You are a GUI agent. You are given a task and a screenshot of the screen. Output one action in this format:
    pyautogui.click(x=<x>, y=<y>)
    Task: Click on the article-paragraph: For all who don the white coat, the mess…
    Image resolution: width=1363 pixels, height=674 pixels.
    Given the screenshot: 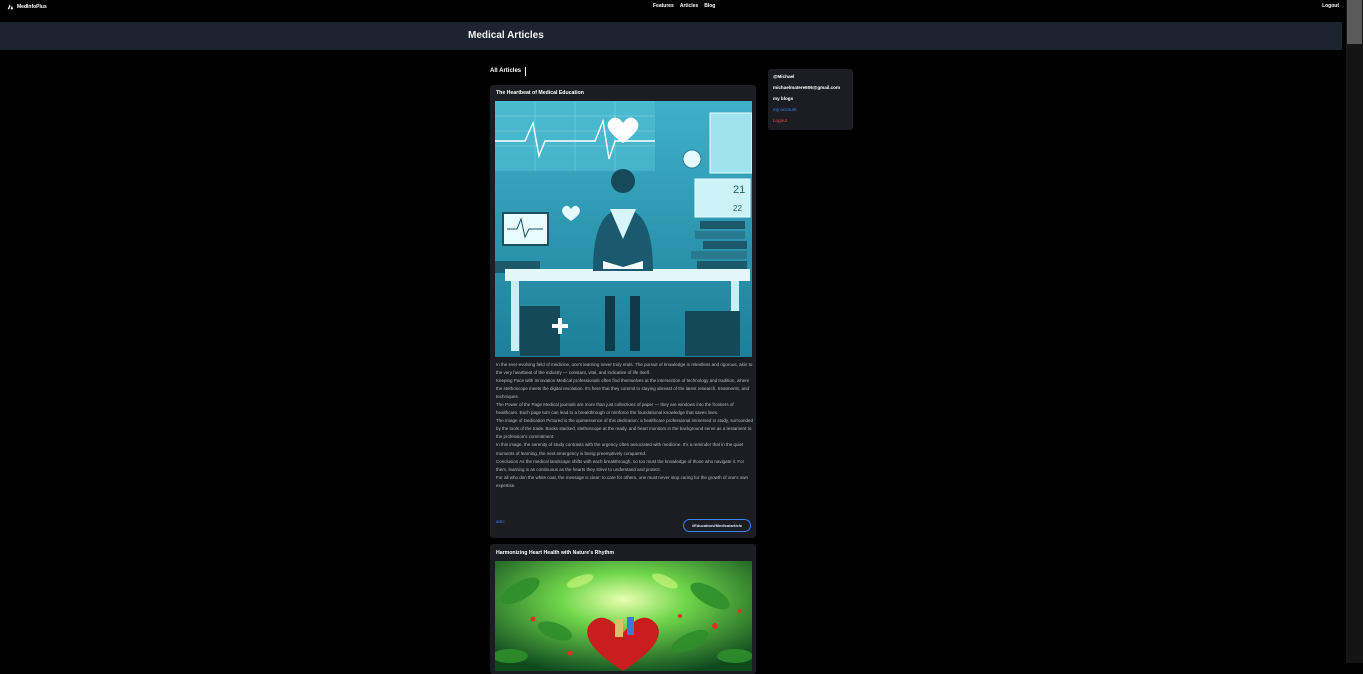 What is the action you would take?
    pyautogui.click(x=622, y=481)
    